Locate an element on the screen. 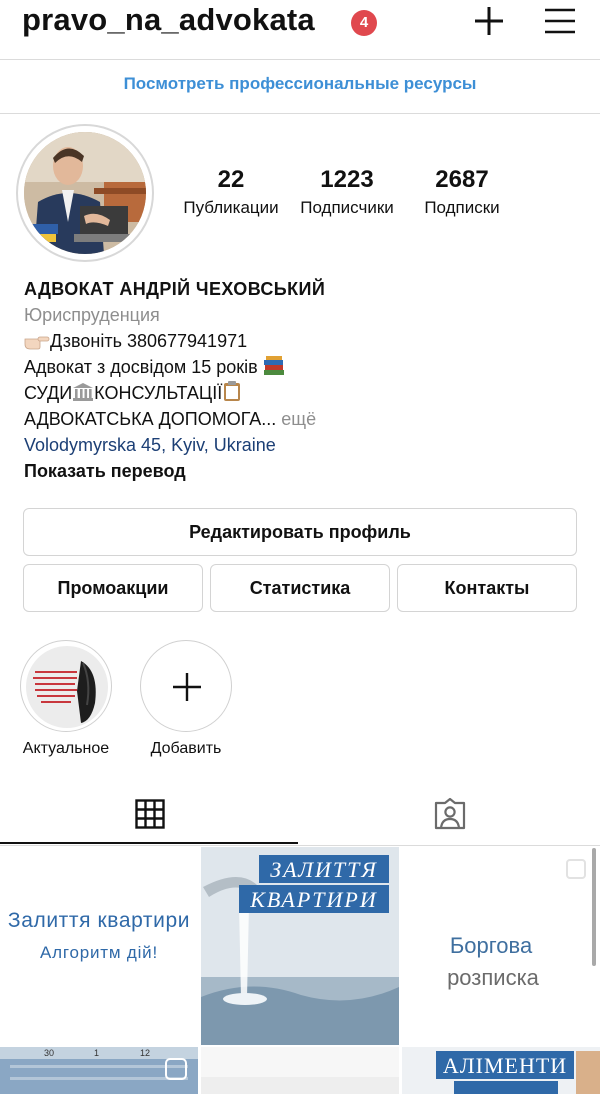 Image resolution: width=600 pixels, height=1094 pixels. stat-followers: 1223 Подписчики is located at coordinates (347, 192).